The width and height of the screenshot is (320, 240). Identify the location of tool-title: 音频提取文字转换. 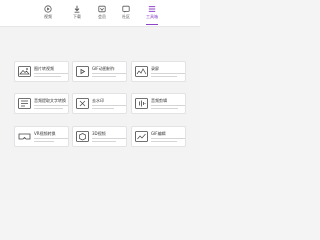
(50, 100).